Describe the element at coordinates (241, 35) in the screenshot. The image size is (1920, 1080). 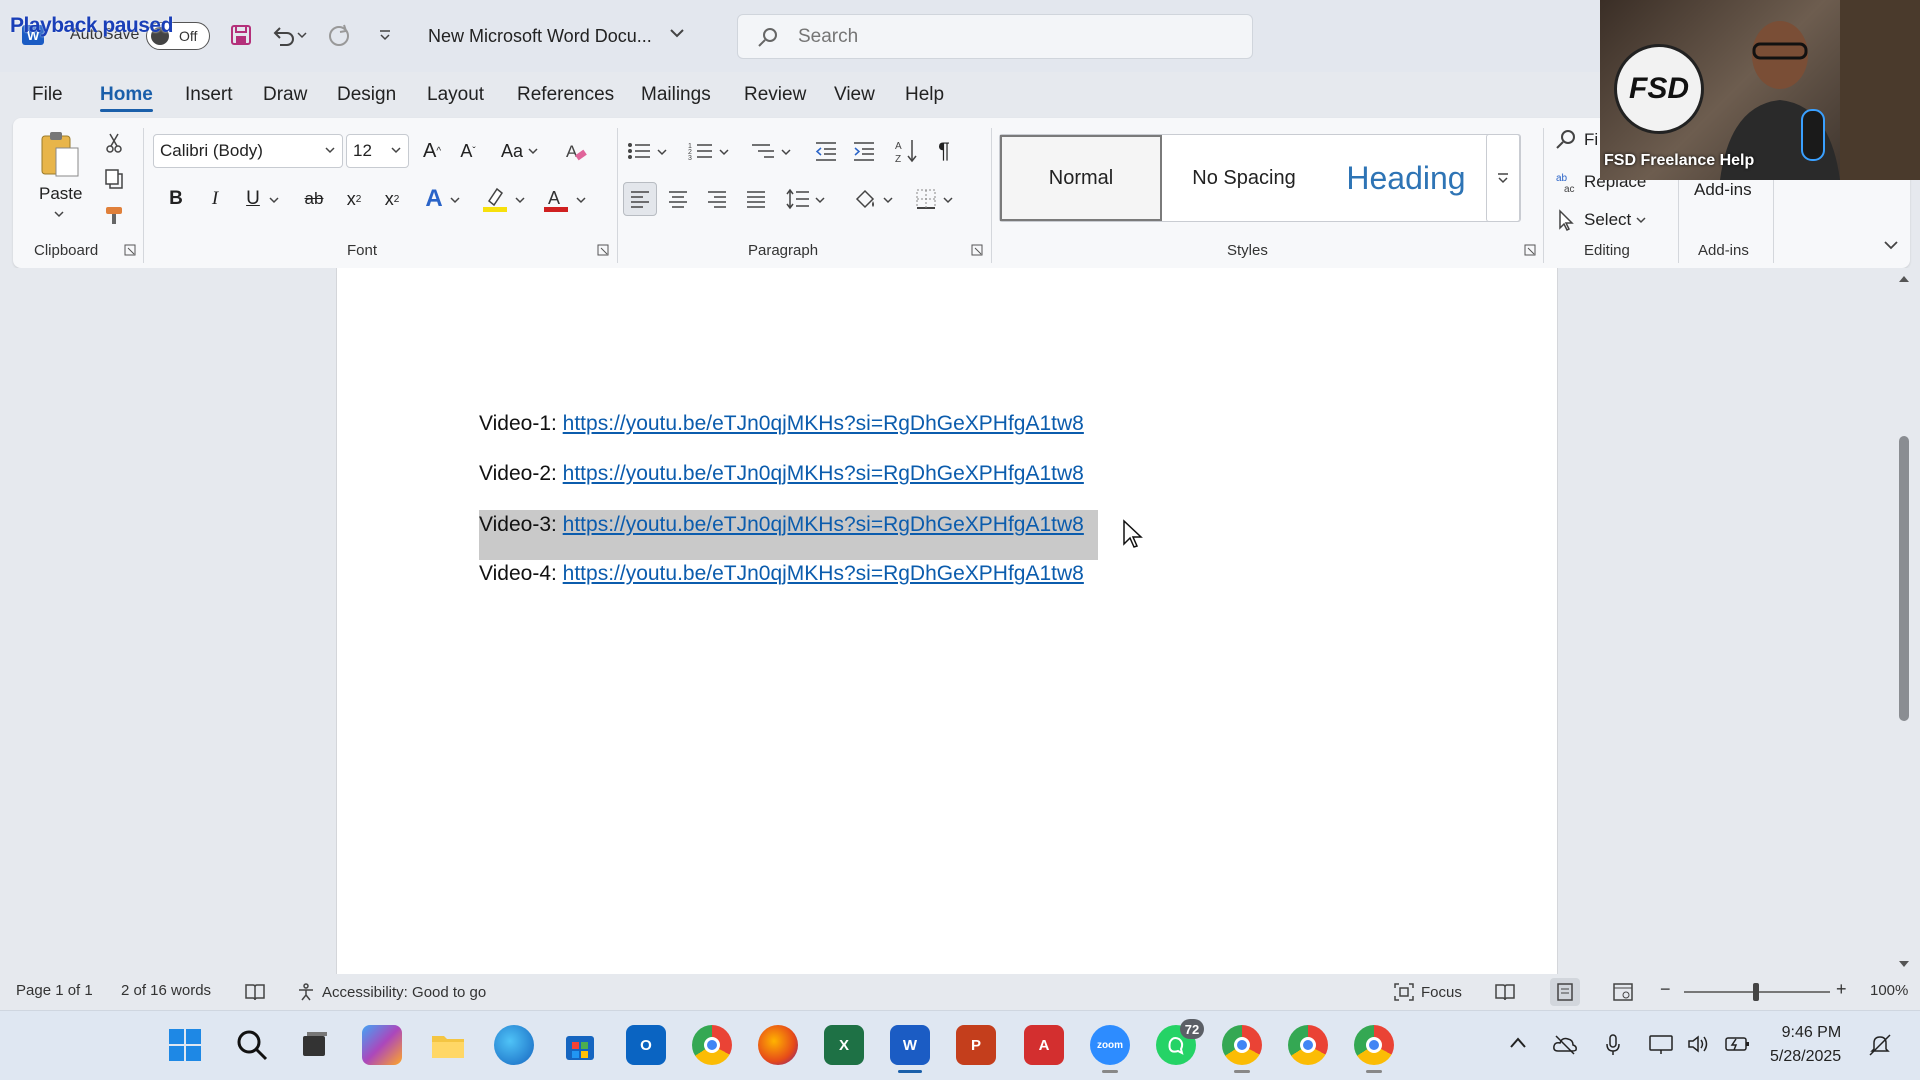
I see `save-icon` at that location.